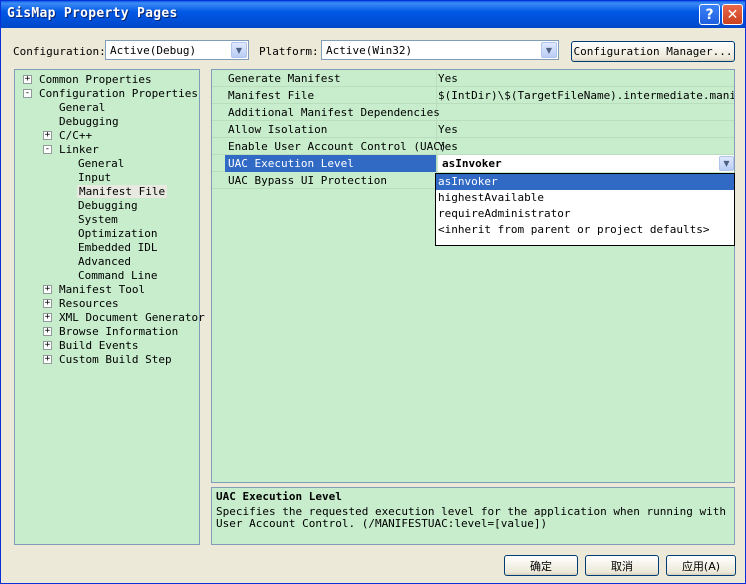 The image size is (746, 584). What do you see at coordinates (89, 121) in the screenshot?
I see `tree-item-debugging: Debugging` at bounding box center [89, 121].